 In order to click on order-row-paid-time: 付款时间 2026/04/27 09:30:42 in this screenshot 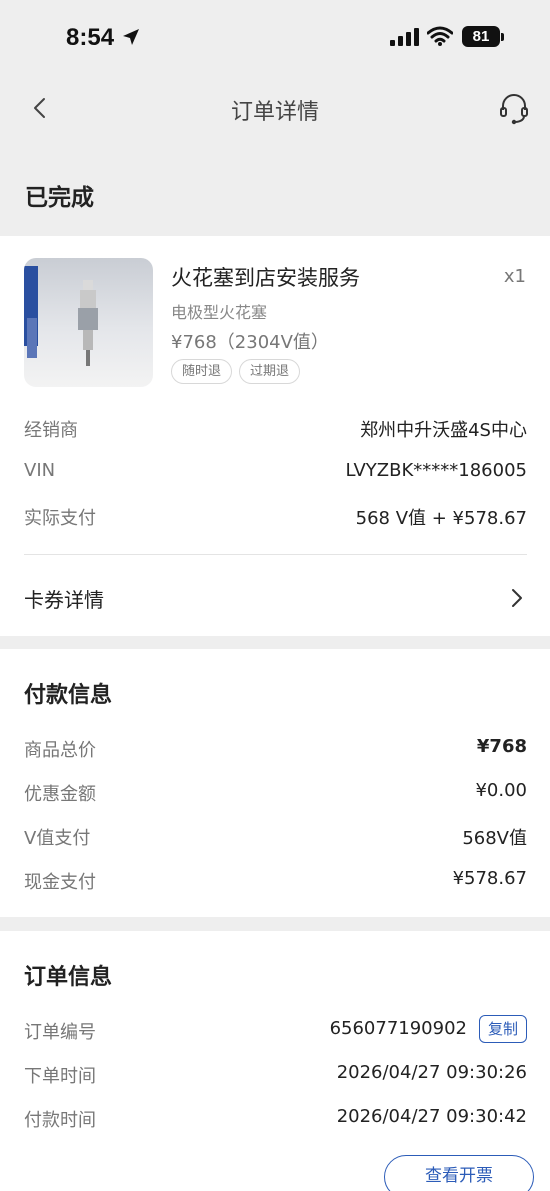, I will do `click(275, 1121)`.